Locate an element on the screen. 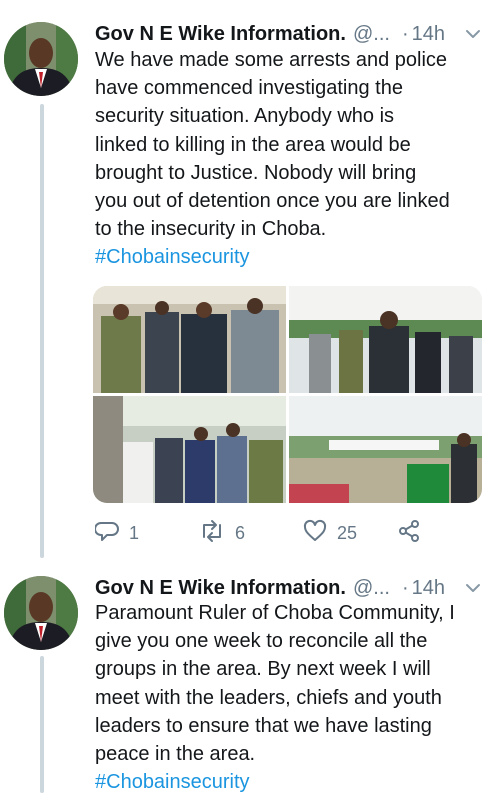 The width and height of the screenshot is (496, 793). tweet-line: brought to Justice. Nobody will bring is located at coordinates (256, 172).